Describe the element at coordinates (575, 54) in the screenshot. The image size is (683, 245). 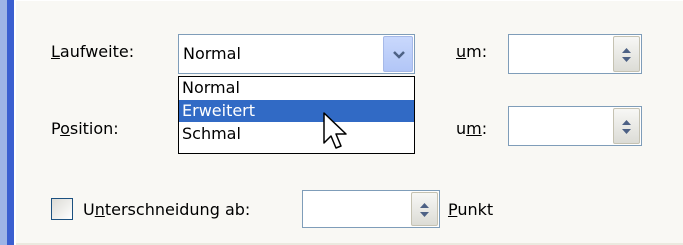
I see `um1-spinbox` at that location.